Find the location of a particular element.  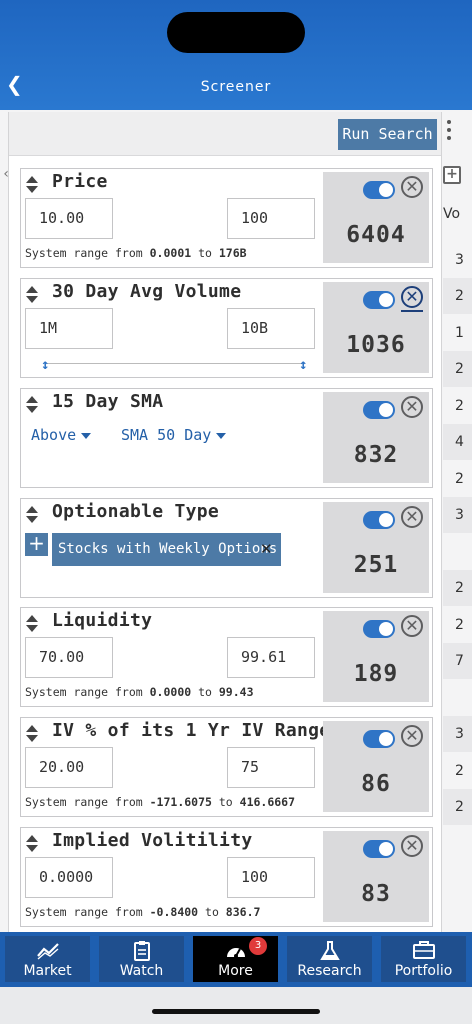

volume-column: 3 2 1 2 2 4 2 3 2 2 7 3 2 2 is located at coordinates (456, 540).